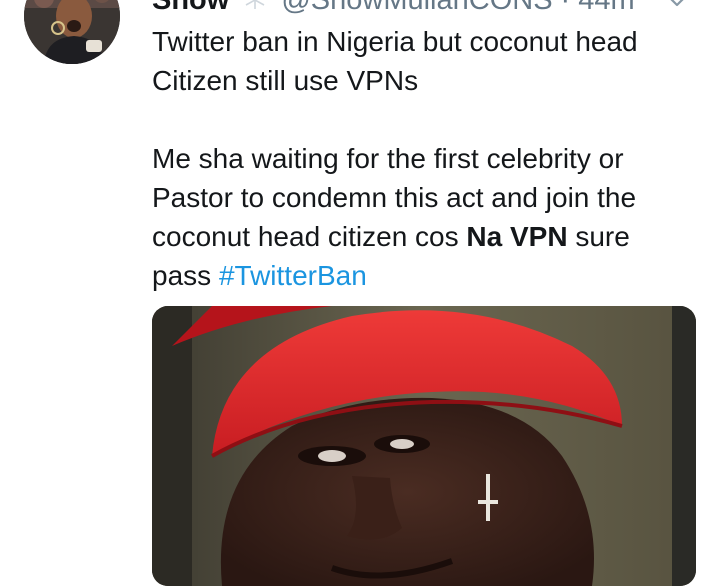 The width and height of the screenshot is (702, 586). I want to click on tweet-text-line-2: Citizen still use VPNs, so click(285, 80).